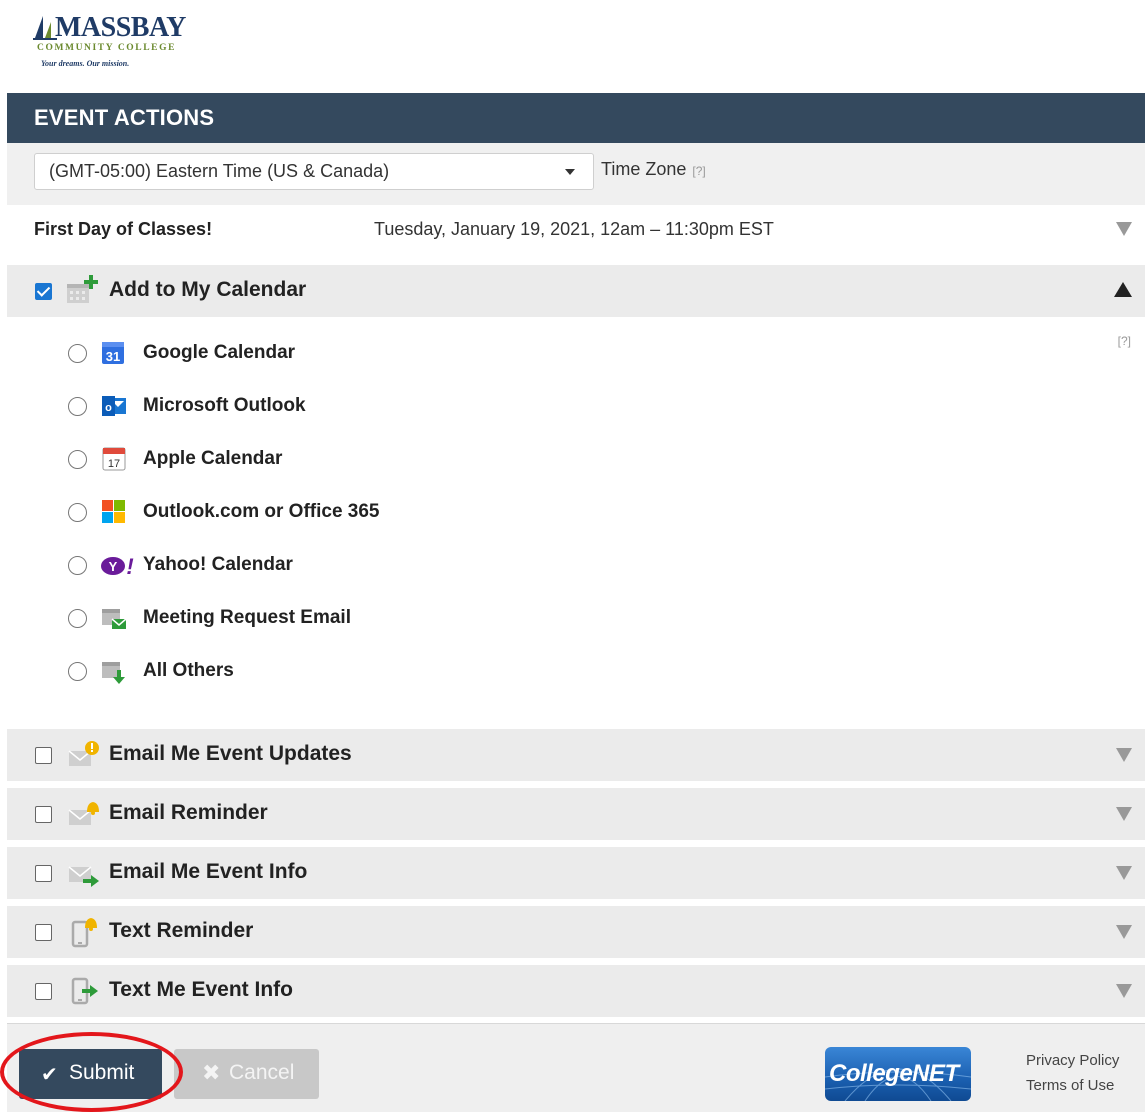 This screenshot has width=1145, height=1112. Describe the element at coordinates (368, 565) in the screenshot. I see `calendar-option: Y ! Yahoo! Calendar` at that location.